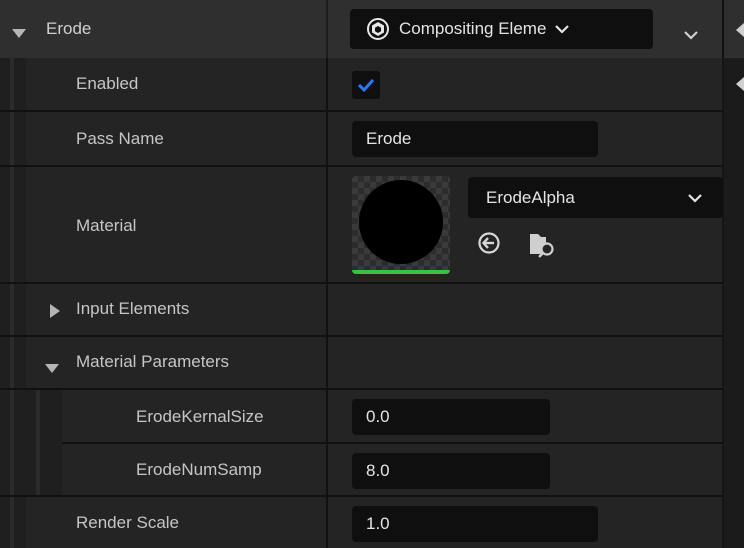 The image size is (744, 548). Describe the element at coordinates (542, 246) in the screenshot. I see `browse-asset-icon` at that location.